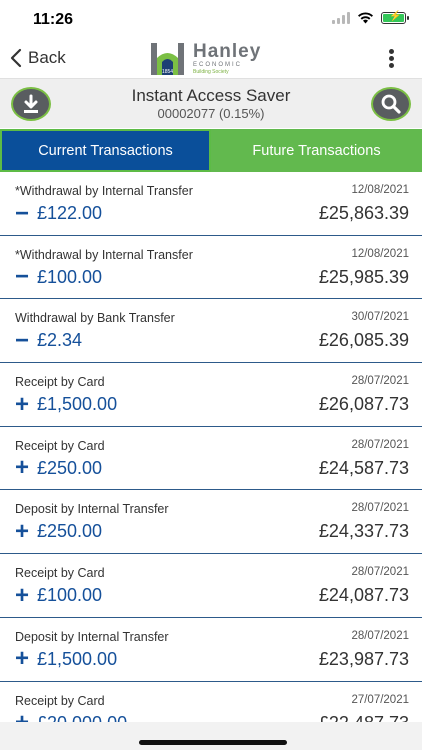 This screenshot has width=422, height=750. I want to click on bottom-bar, so click(211, 736).